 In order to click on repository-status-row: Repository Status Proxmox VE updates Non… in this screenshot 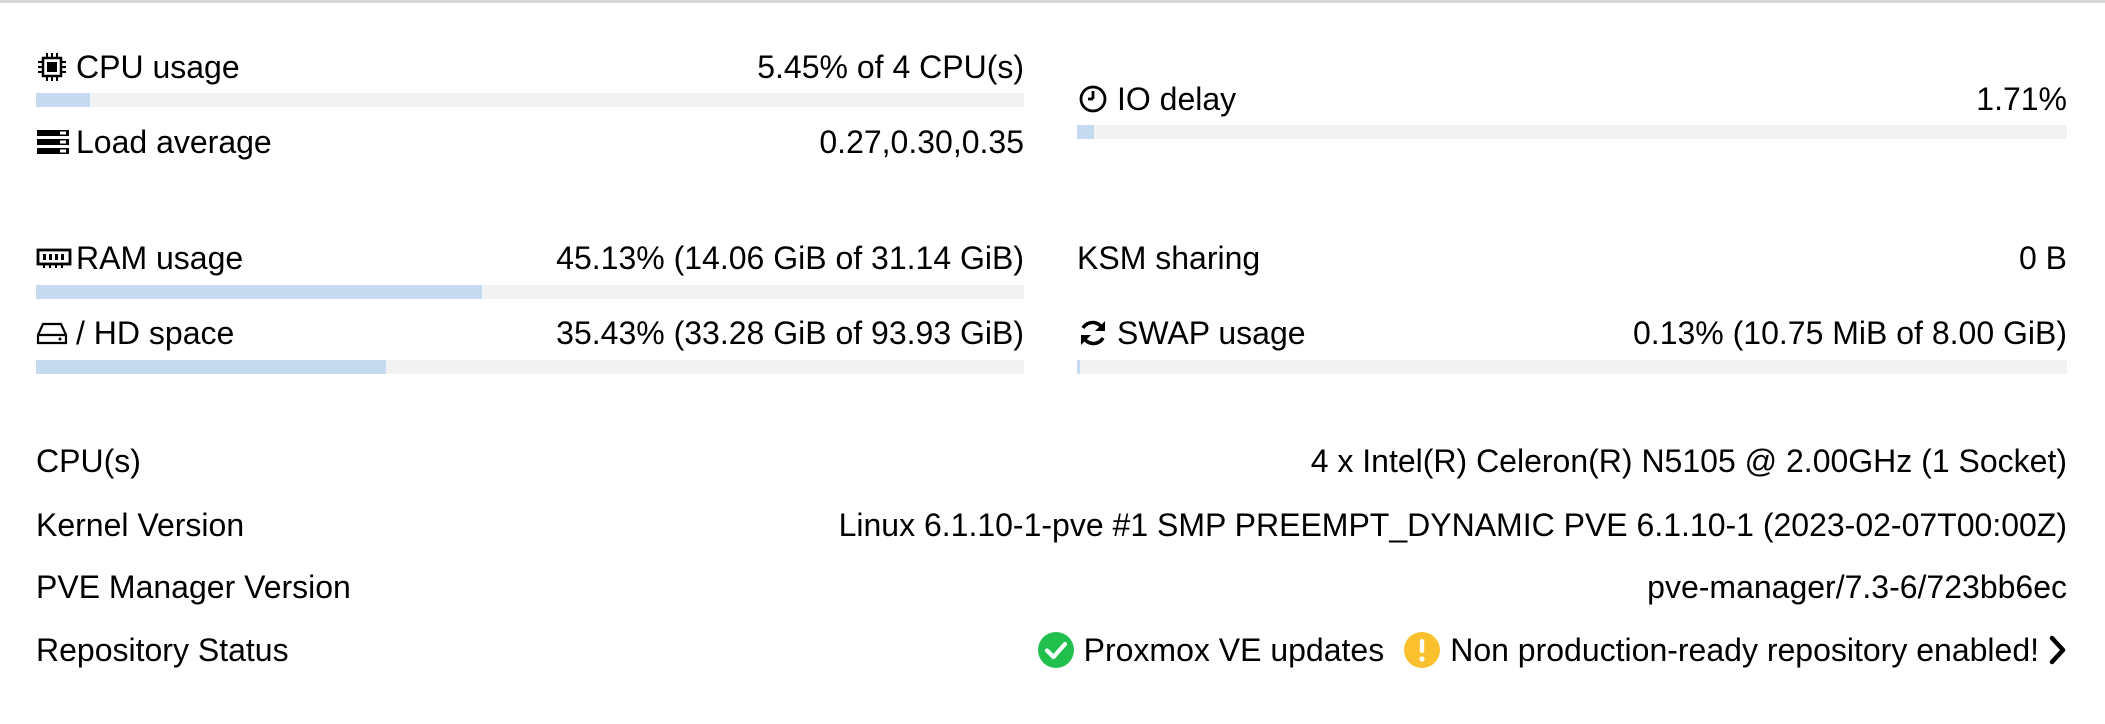, I will do `click(1051, 650)`.